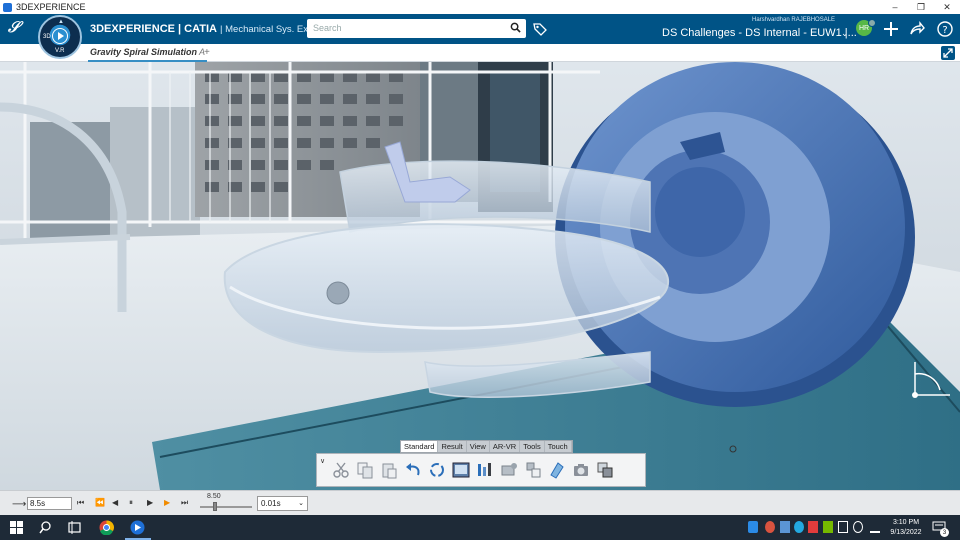  Describe the element at coordinates (341, 470) in the screenshot. I see `cut-icon` at that location.